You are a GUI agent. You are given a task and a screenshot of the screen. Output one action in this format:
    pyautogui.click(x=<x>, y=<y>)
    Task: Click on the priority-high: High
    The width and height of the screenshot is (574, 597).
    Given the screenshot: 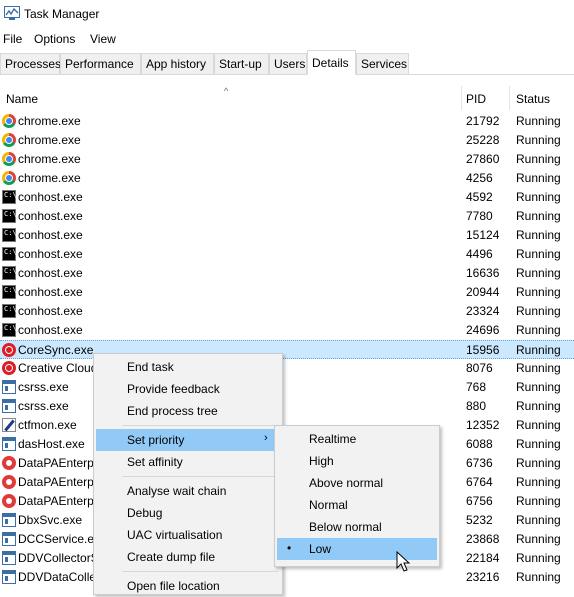 What is the action you would take?
    pyautogui.click(x=356, y=461)
    